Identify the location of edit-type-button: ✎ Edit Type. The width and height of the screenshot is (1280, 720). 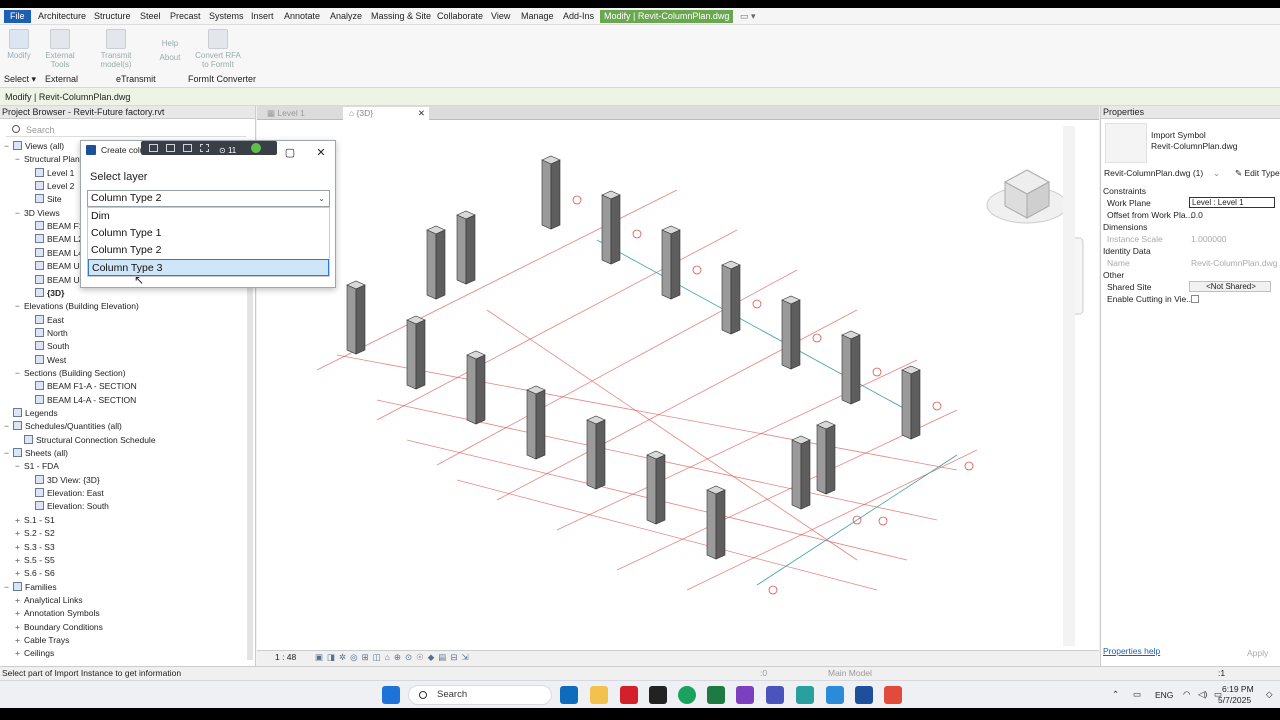
(1257, 173).